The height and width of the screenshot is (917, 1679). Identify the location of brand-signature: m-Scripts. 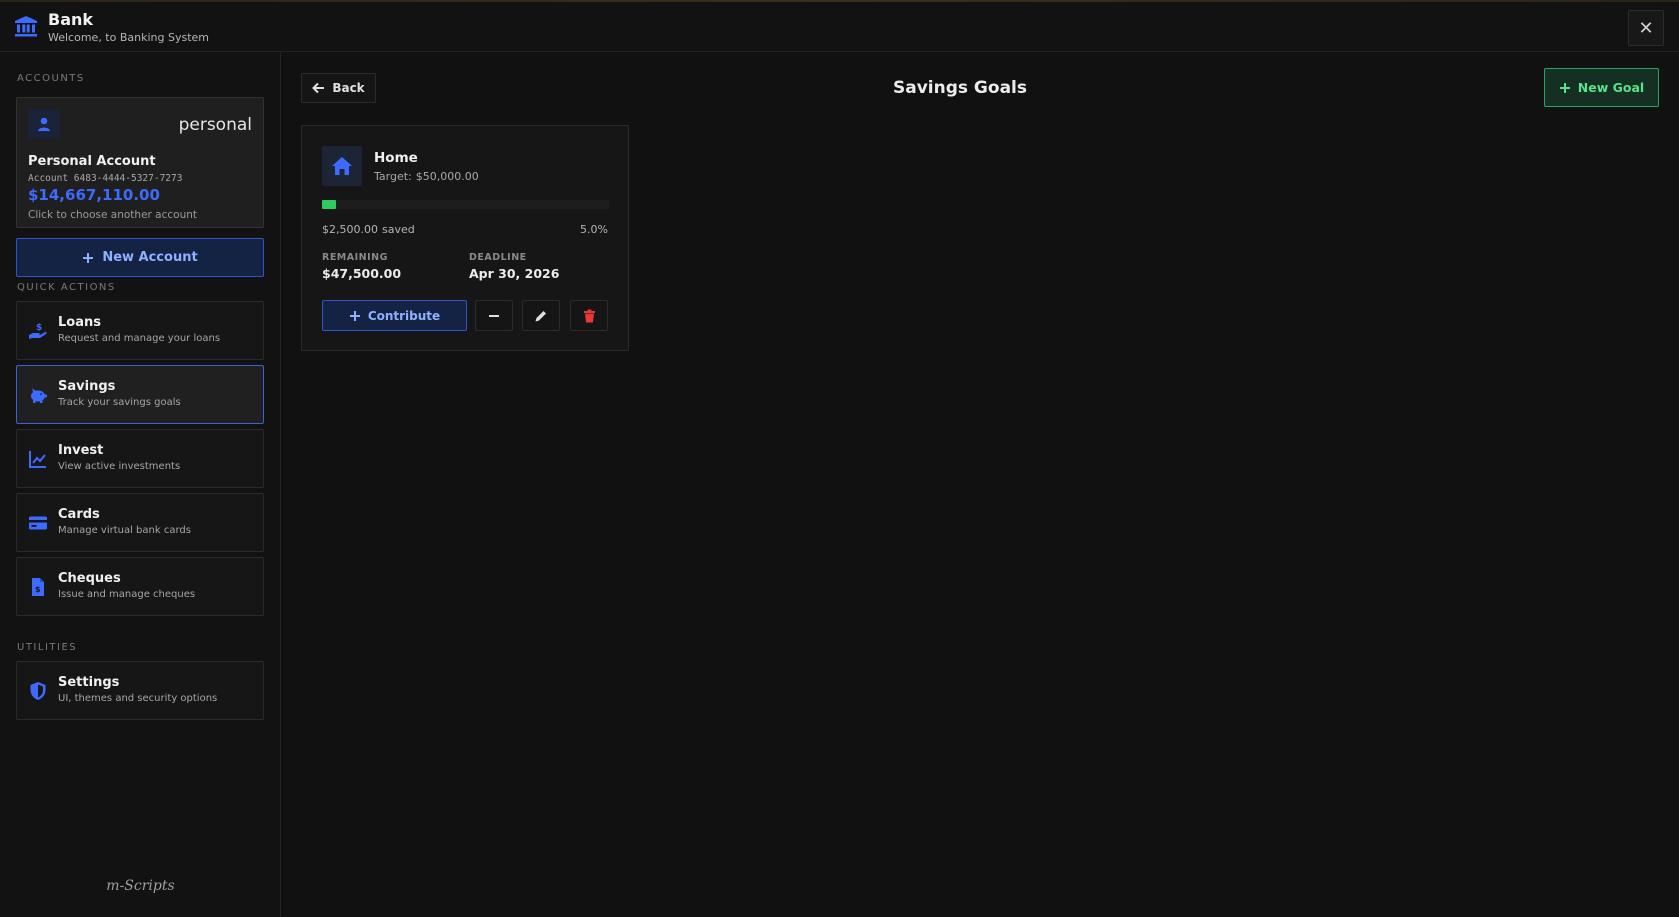
(140, 886).